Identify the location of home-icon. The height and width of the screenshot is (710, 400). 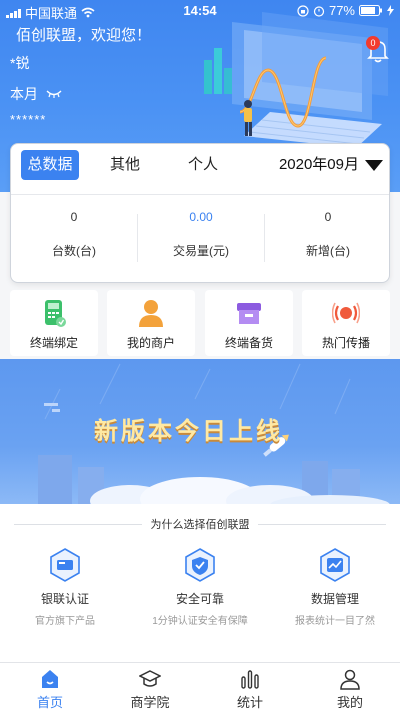
(50, 679).